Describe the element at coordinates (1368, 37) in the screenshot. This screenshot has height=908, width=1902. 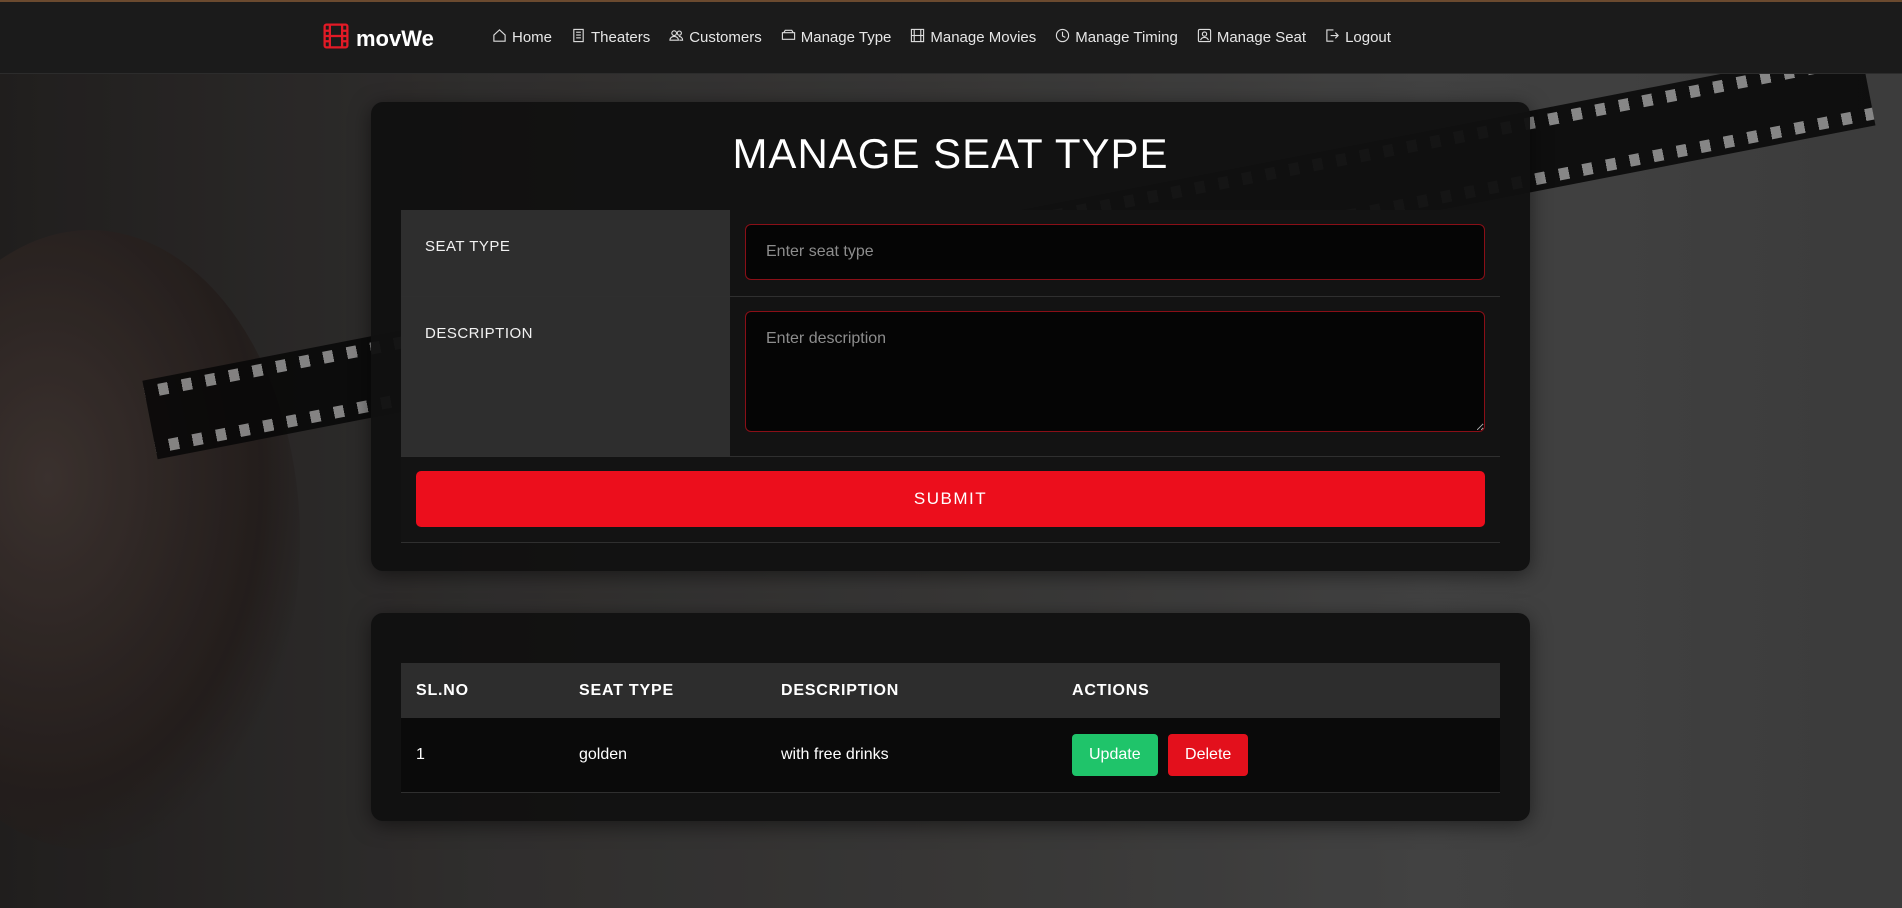
I see `nav-logout-label: Logout` at that location.